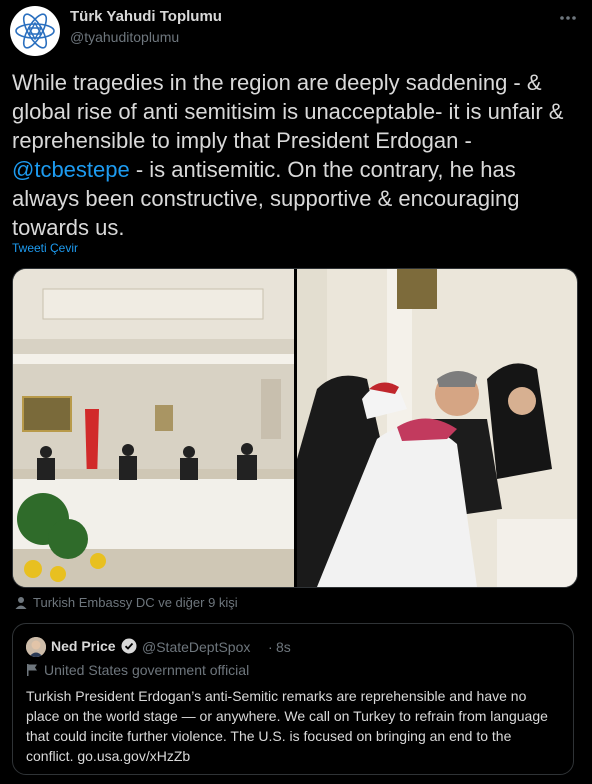 This screenshot has height=784, width=592. Describe the element at coordinates (129, 646) in the screenshot. I see `verified-badge-icon` at that location.